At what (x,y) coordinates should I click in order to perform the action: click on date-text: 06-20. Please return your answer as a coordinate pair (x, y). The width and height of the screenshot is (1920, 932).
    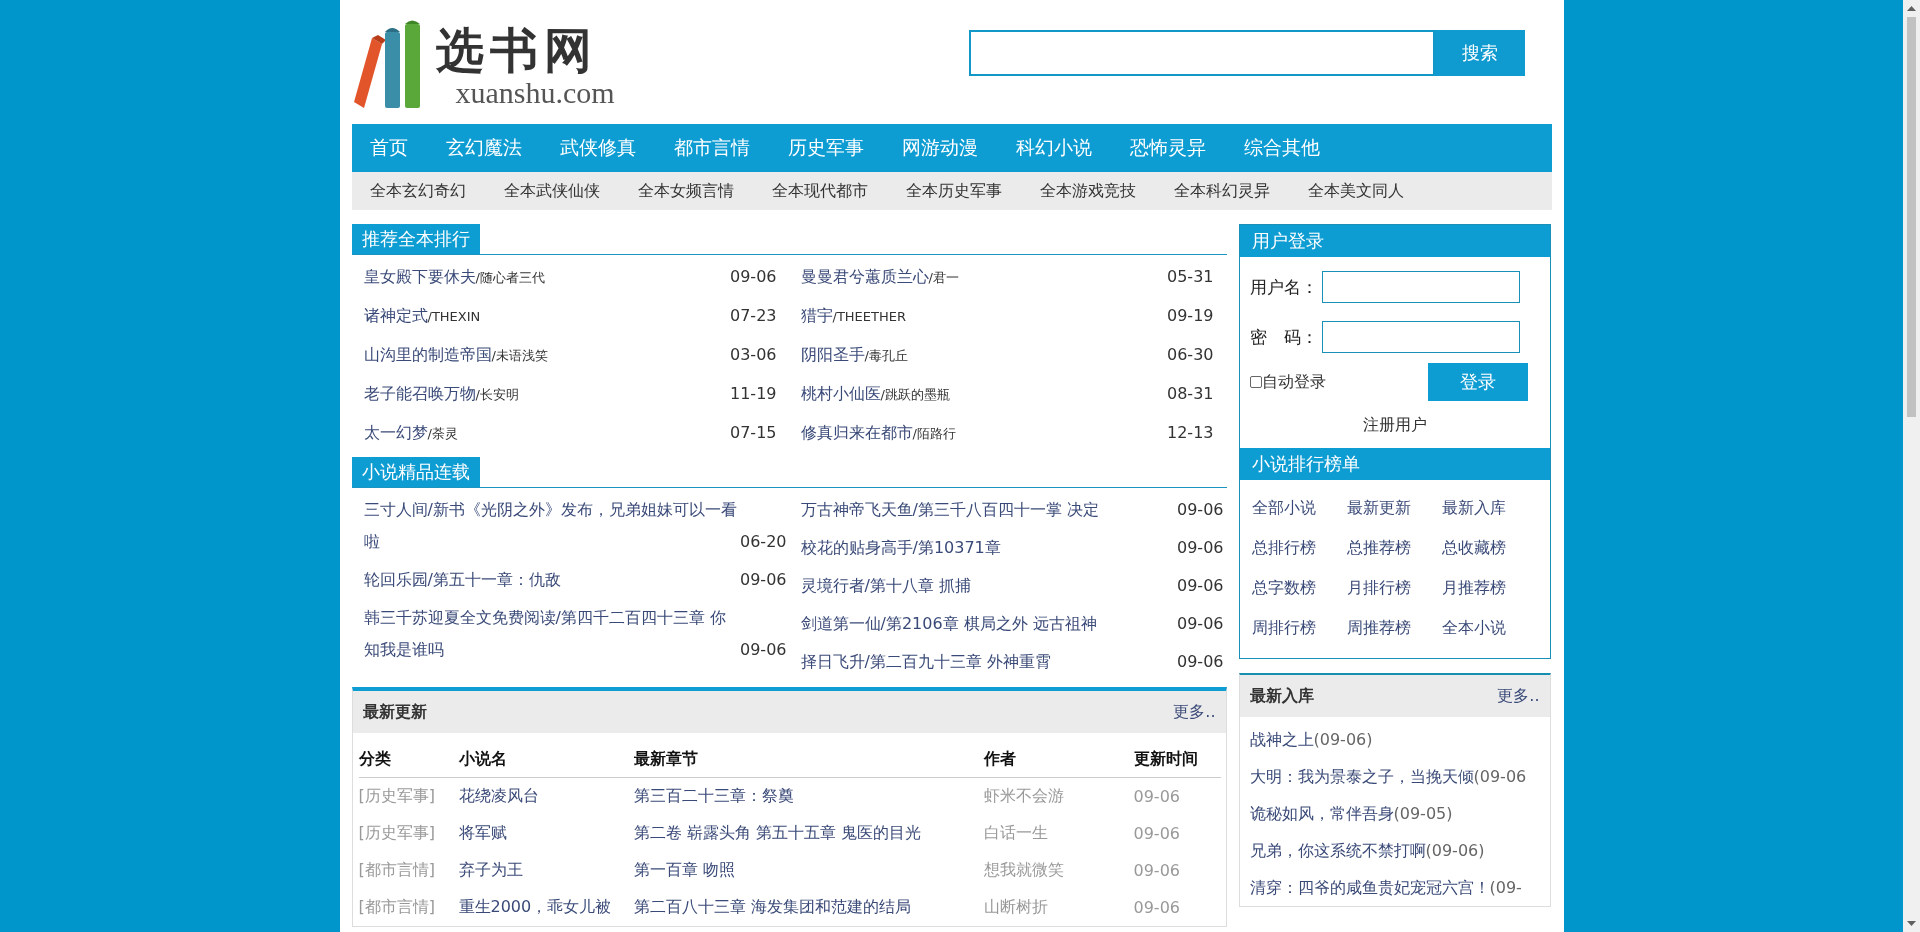
    Looking at the image, I should click on (763, 542).